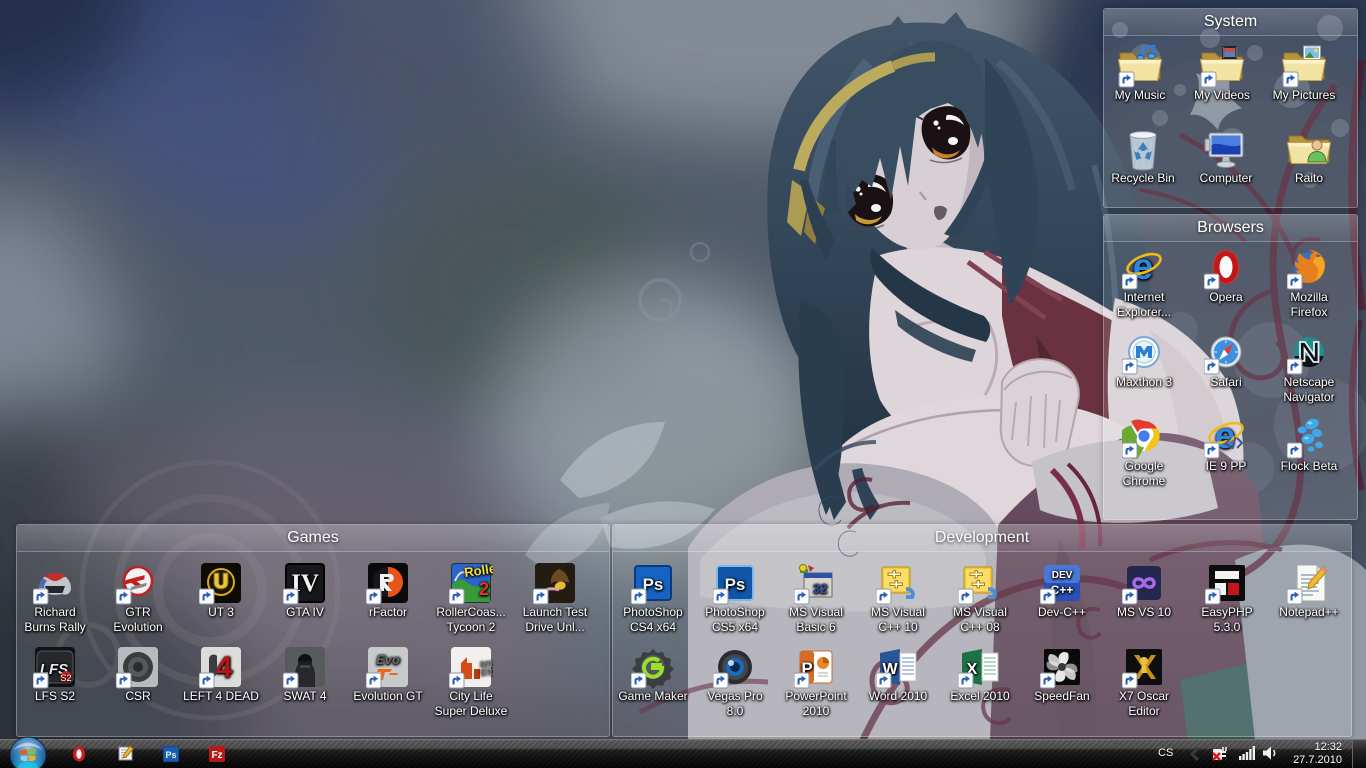 Image resolution: width=1366 pixels, height=768 pixels. I want to click on svg-text: 2, so click(484, 589).